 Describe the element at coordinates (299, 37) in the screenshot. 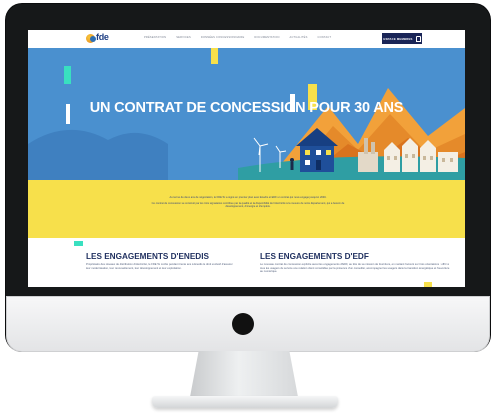

I see `nav-link-actualites: ACTUALITÉS` at that location.